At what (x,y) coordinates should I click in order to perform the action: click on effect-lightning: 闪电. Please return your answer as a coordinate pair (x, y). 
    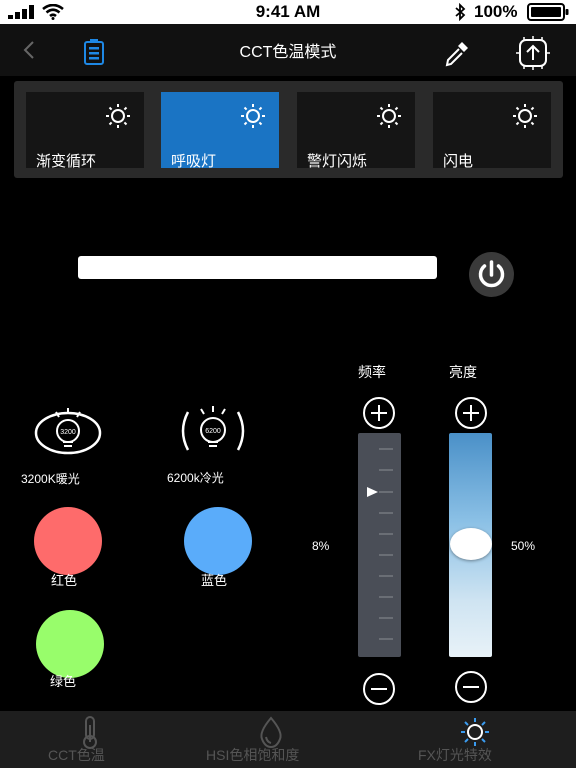
    Looking at the image, I should click on (492, 131).